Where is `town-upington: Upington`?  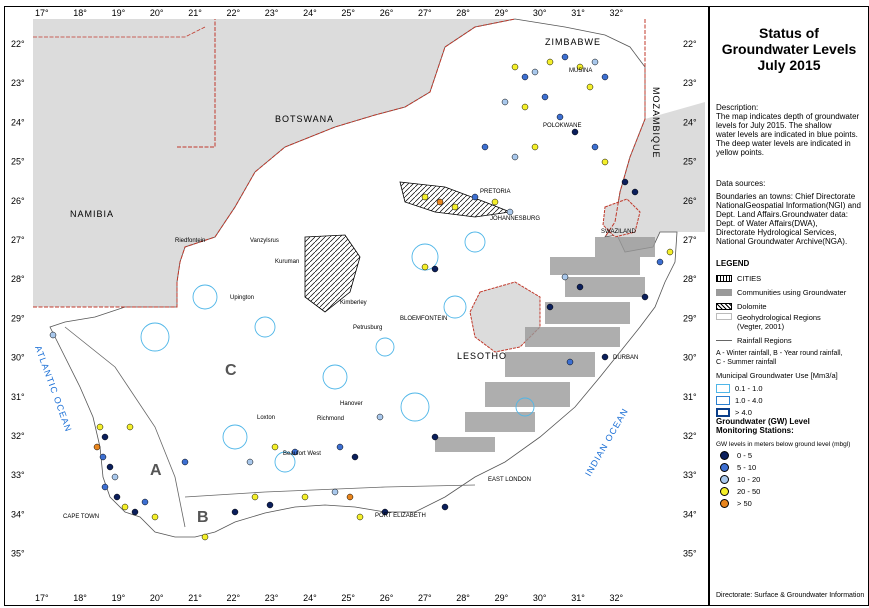 town-upington: Upington is located at coordinates (242, 298).